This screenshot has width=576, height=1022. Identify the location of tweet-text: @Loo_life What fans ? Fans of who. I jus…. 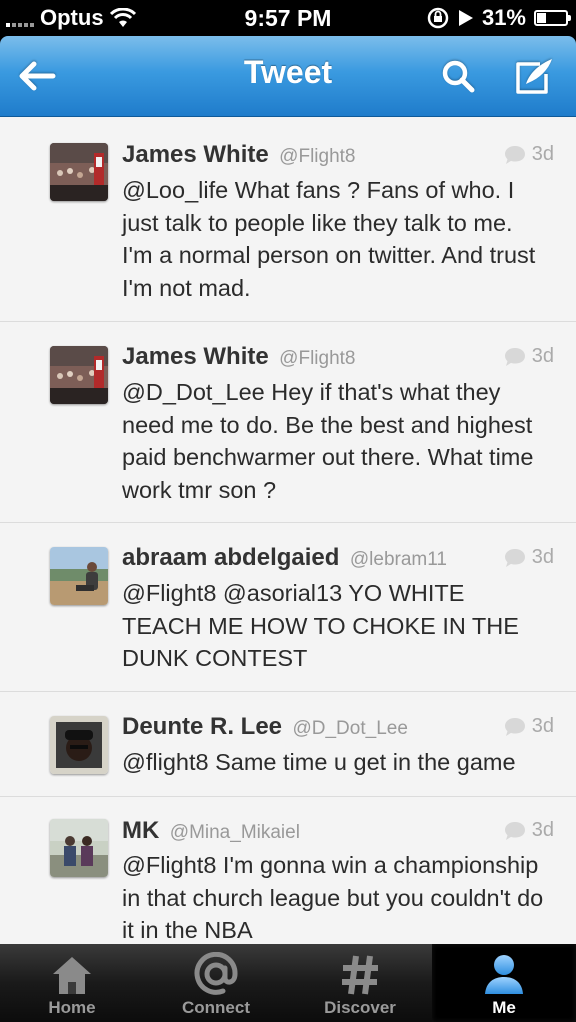
(329, 239).